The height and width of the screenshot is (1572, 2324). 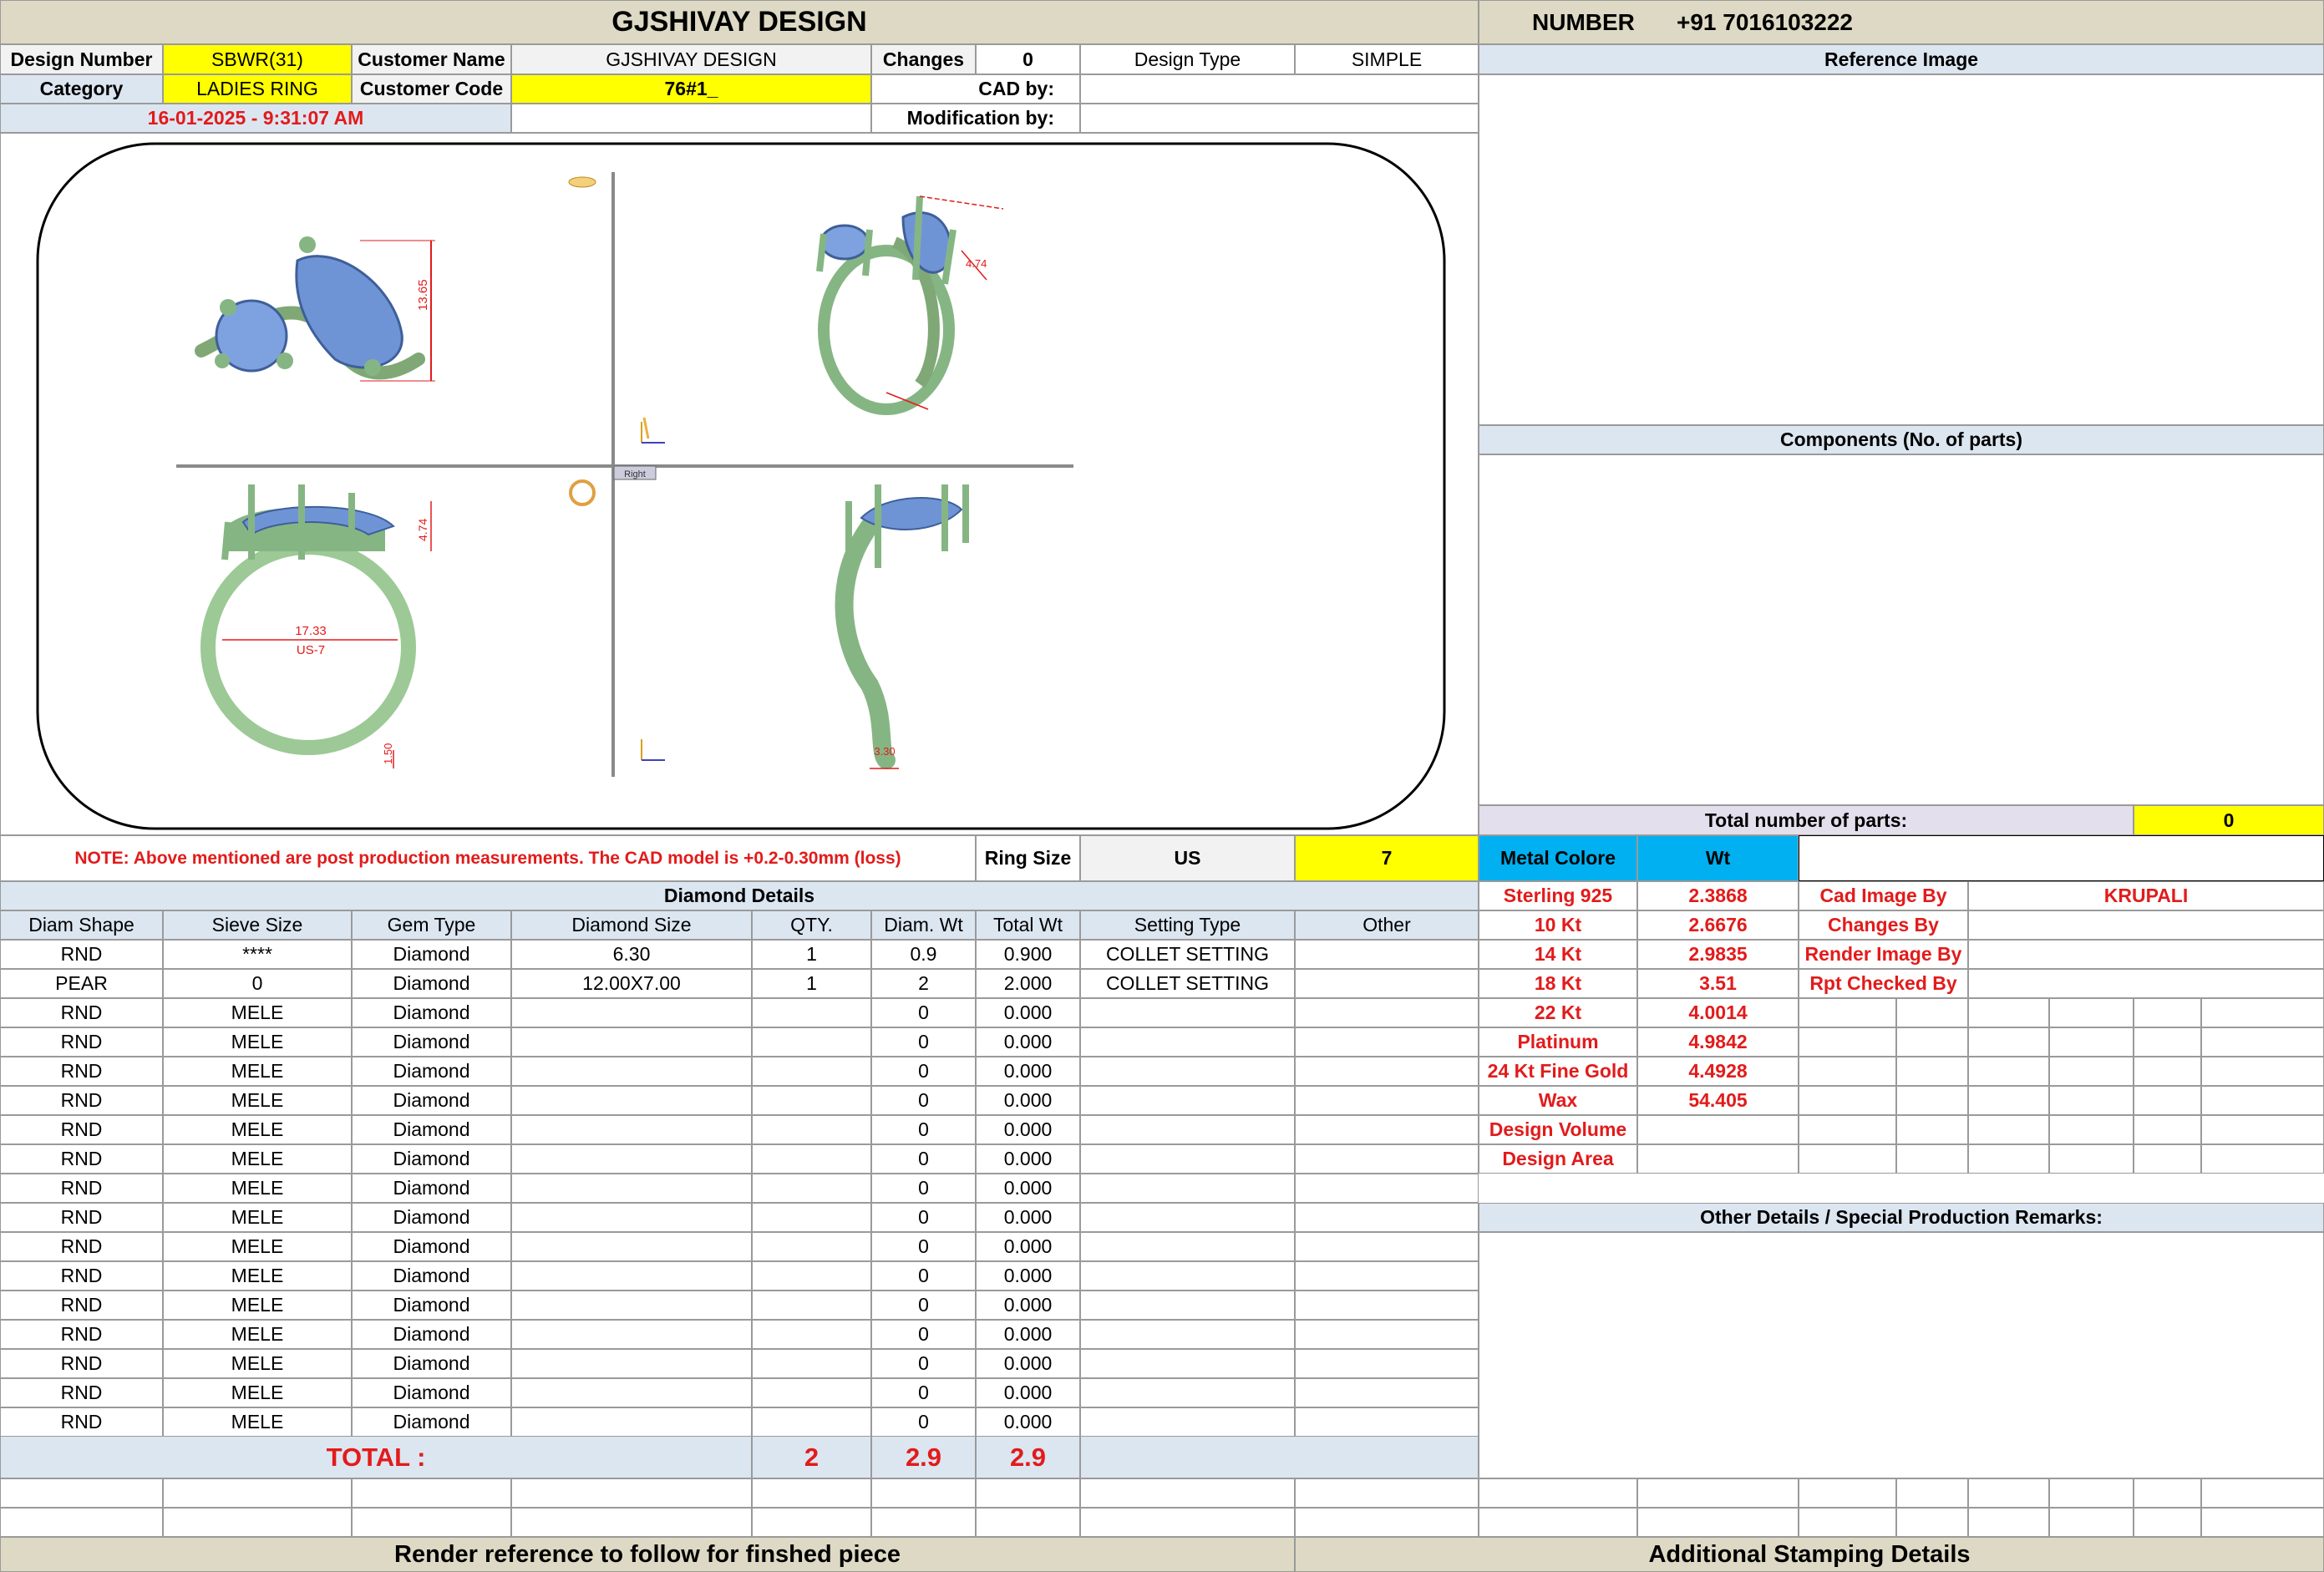 What do you see at coordinates (691, 89) in the screenshot?
I see `customer-code-value: 76#1_` at bounding box center [691, 89].